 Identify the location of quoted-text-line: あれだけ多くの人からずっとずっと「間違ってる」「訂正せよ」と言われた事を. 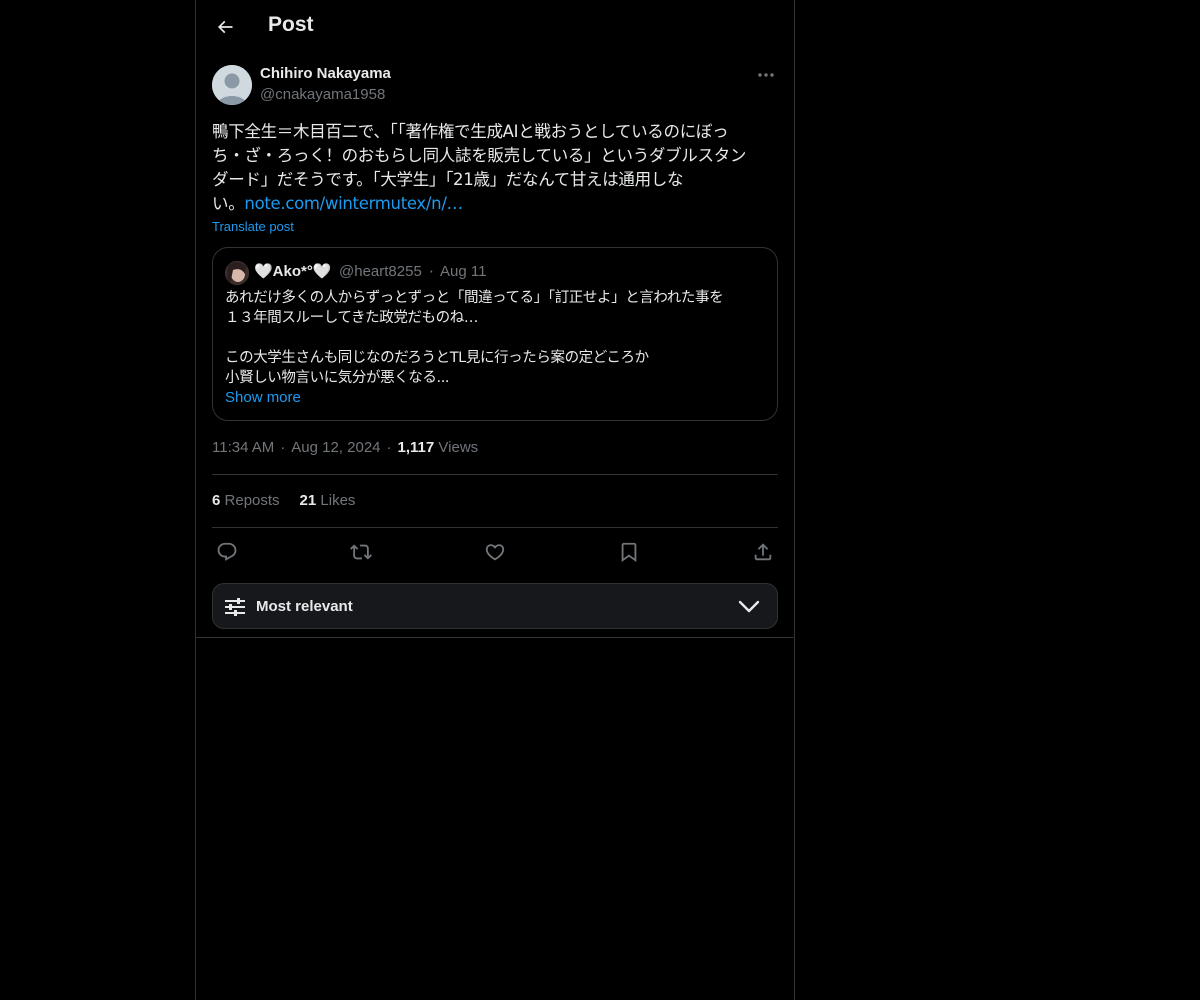
(474, 298).